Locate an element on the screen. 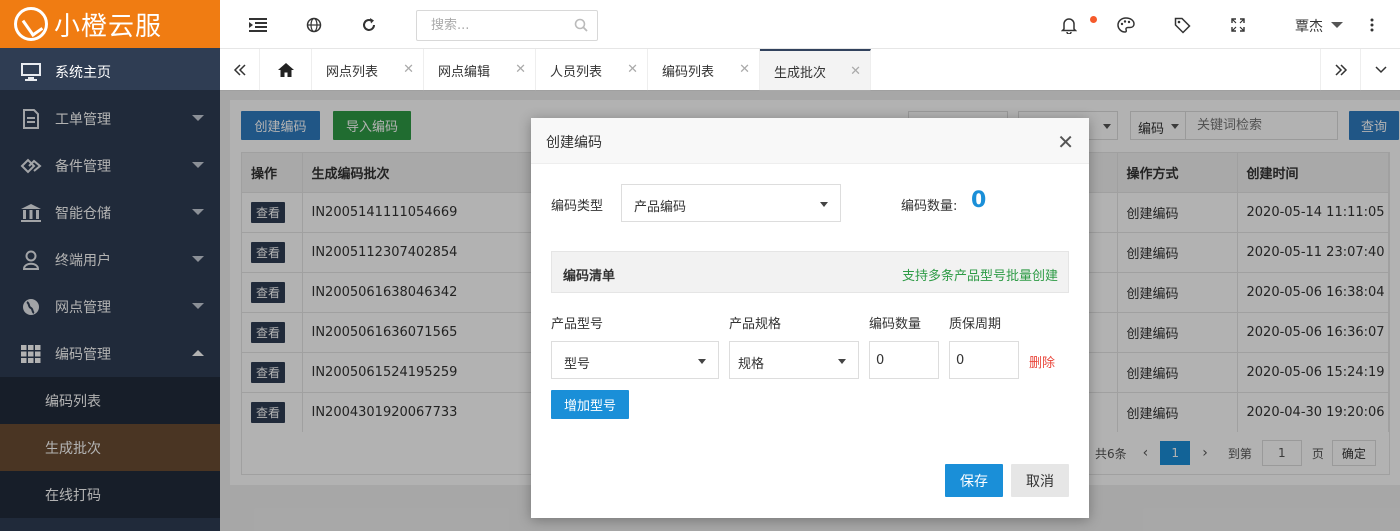  code-type-select: 产品编码 is located at coordinates (731, 203).